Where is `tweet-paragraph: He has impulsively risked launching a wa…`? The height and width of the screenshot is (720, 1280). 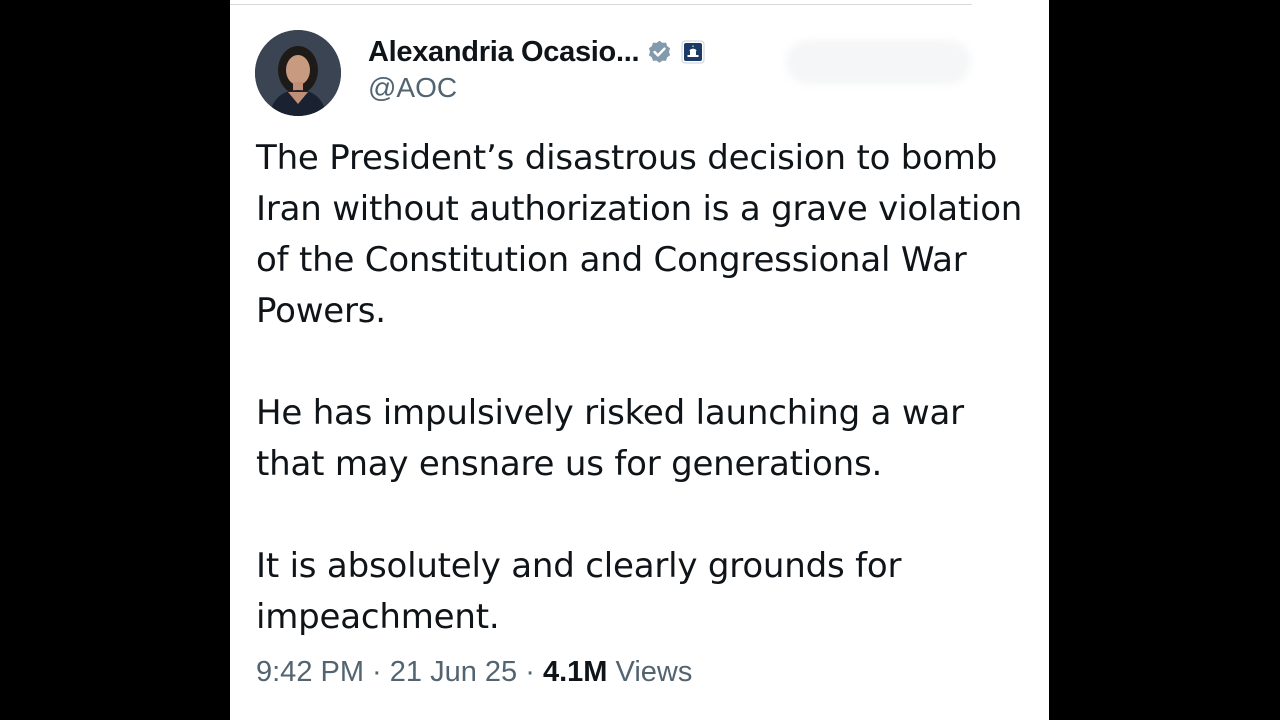 tweet-paragraph: He has impulsively risked launching a wa… is located at coordinates (610, 438).